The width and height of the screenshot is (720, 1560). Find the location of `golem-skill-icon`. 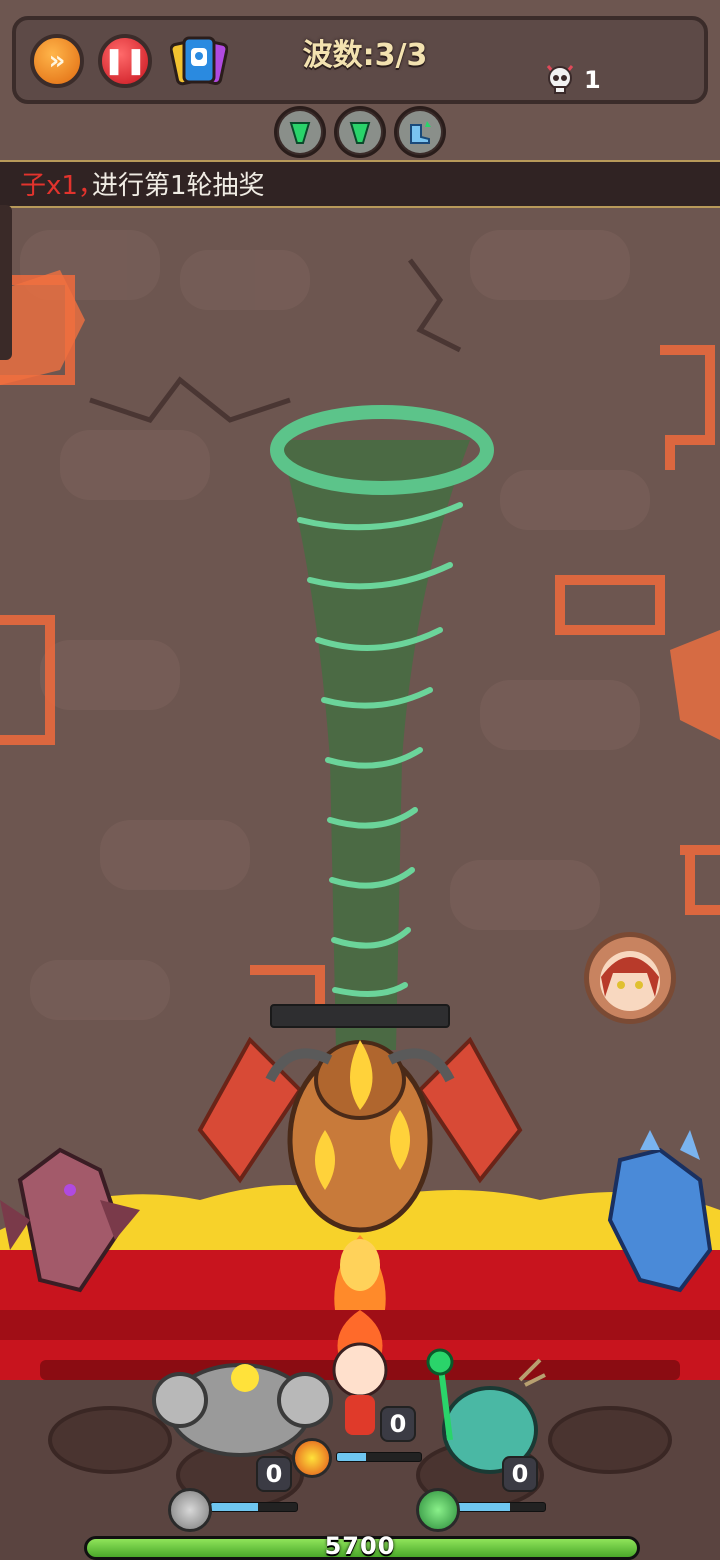

golem-skill-icon is located at coordinates (190, 1510).